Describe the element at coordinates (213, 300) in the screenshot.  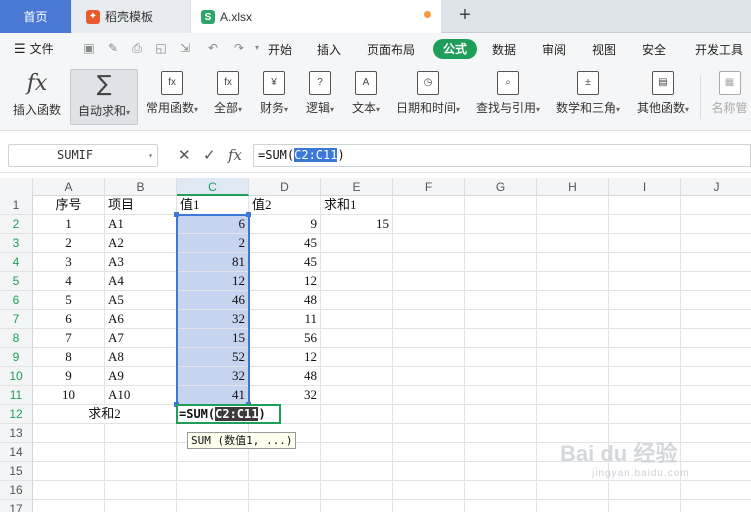
I see `cell-c6: 46` at that location.